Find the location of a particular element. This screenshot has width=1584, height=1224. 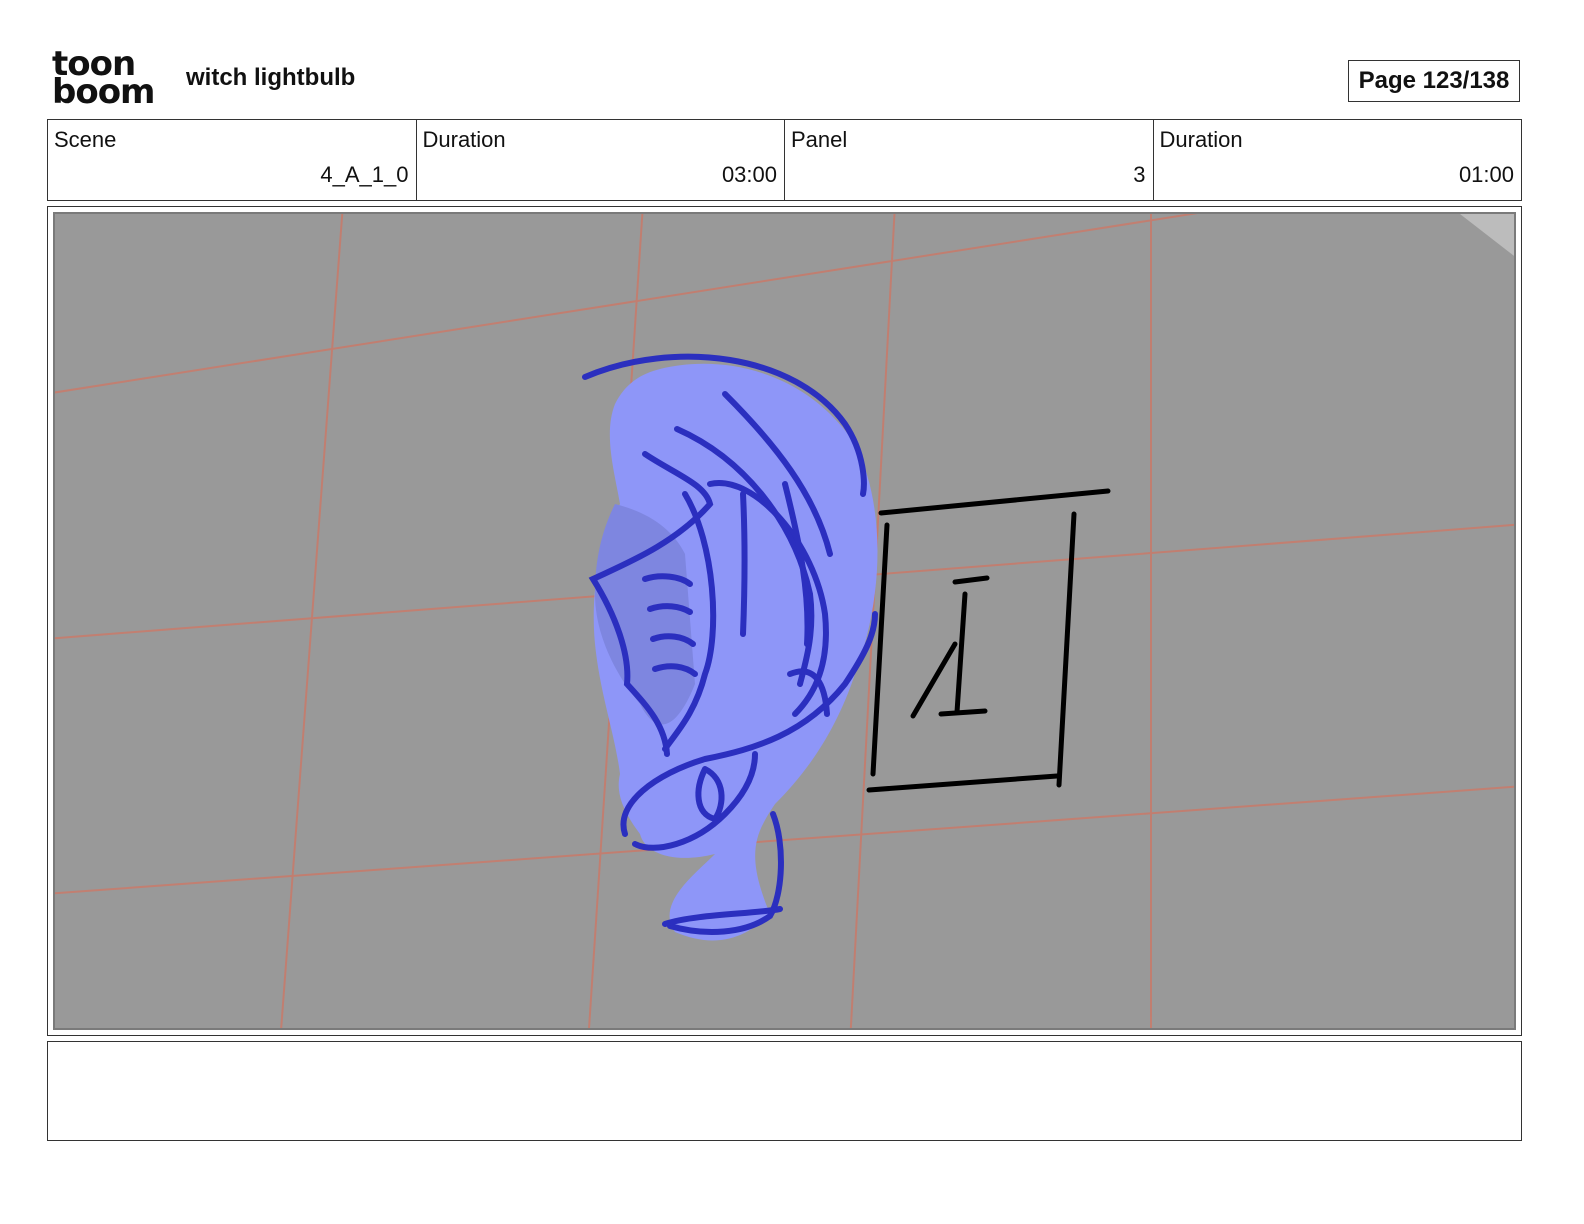

scene-duration-label: Duration is located at coordinates (464, 139).